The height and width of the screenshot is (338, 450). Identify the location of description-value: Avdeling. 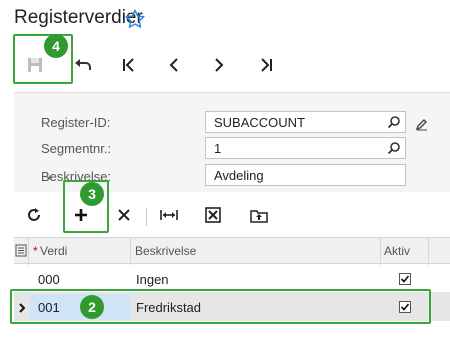
(239, 175).